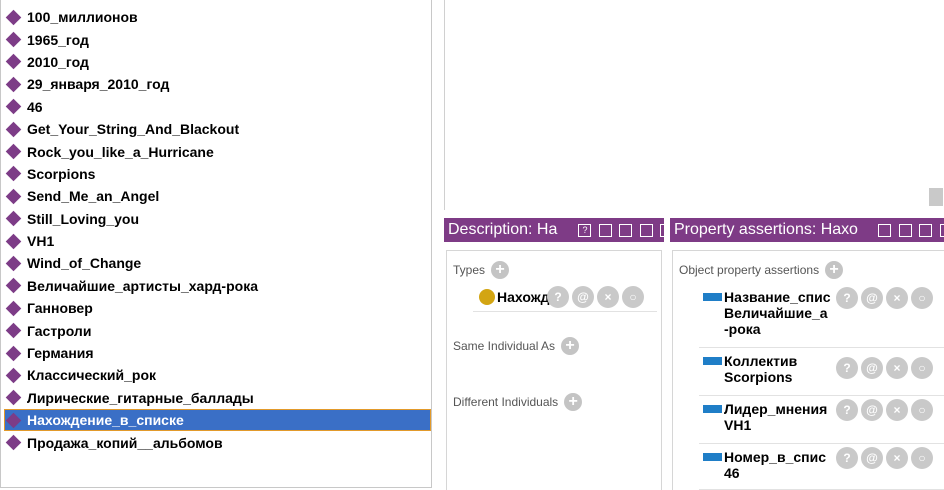  I want to click on add-same-individual-icon: +, so click(570, 346).